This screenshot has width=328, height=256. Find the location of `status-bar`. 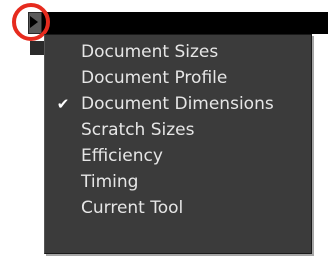

status-bar is located at coordinates (178, 23).